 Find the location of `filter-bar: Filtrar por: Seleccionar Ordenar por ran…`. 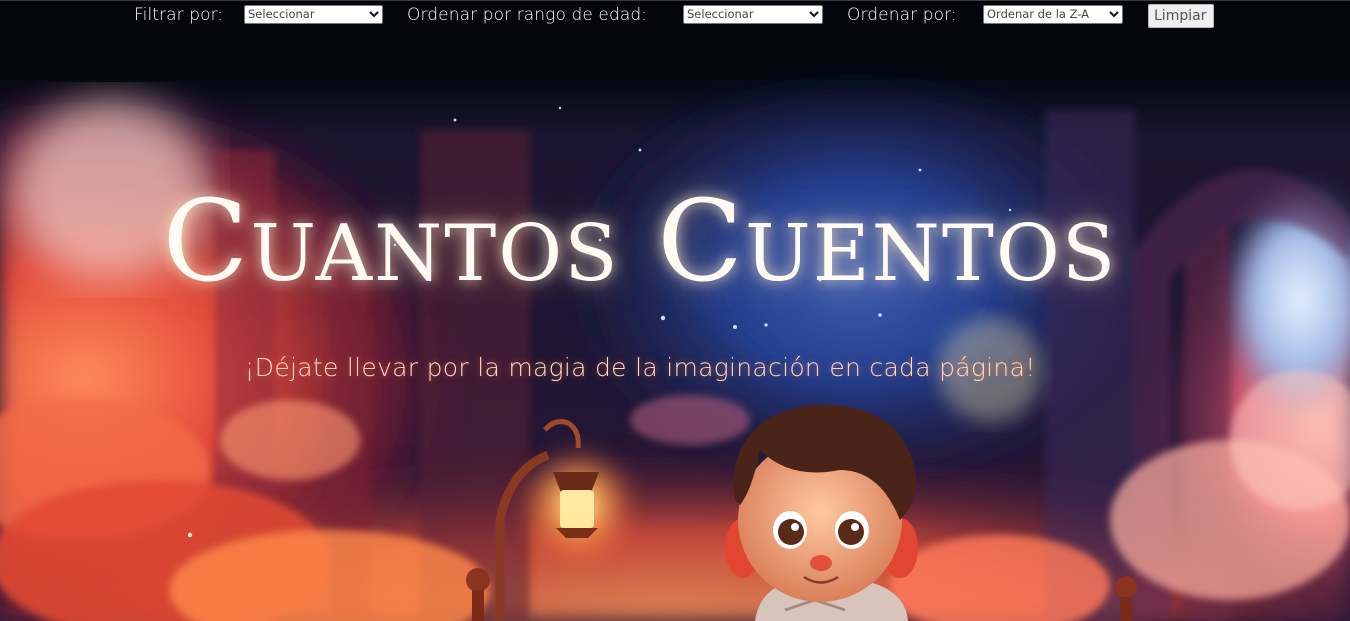

filter-bar: Filtrar por: Seleccionar Ordenar por ran… is located at coordinates (675, 17).